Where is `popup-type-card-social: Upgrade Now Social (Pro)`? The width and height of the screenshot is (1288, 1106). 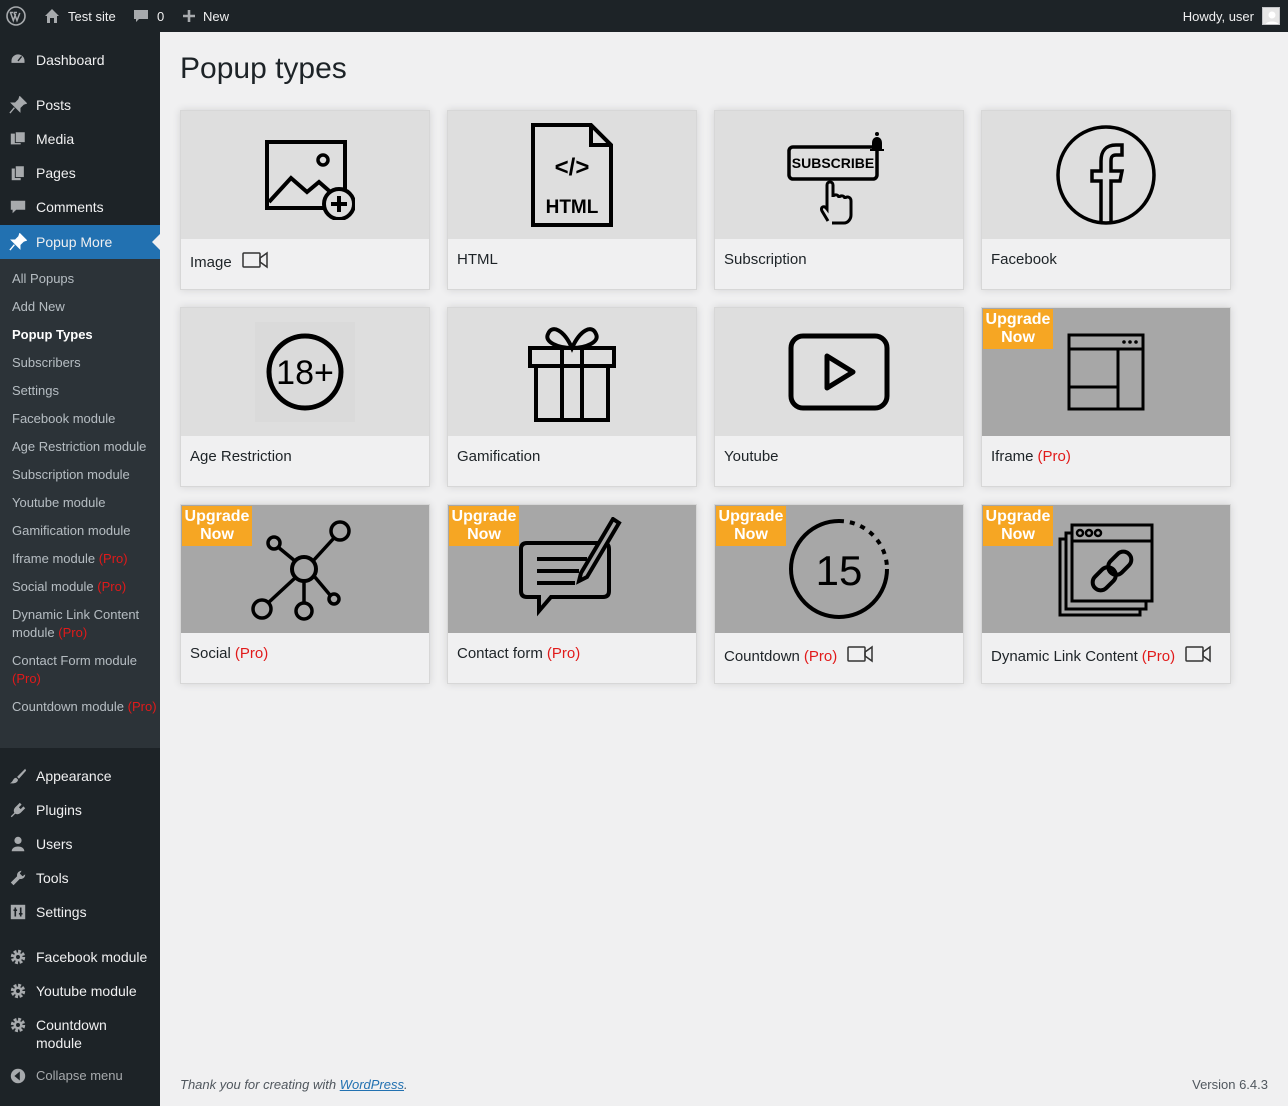 popup-type-card-social: Upgrade Now Social (Pro) is located at coordinates (305, 594).